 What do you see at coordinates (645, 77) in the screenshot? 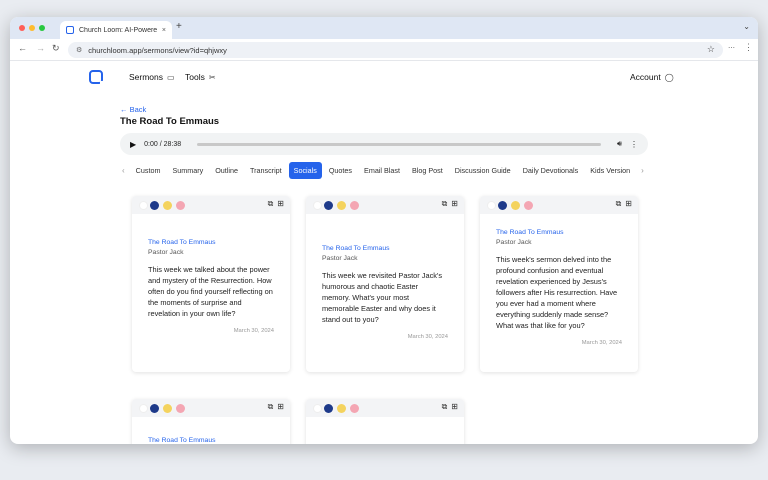
I see `account-label: Account` at bounding box center [645, 77].